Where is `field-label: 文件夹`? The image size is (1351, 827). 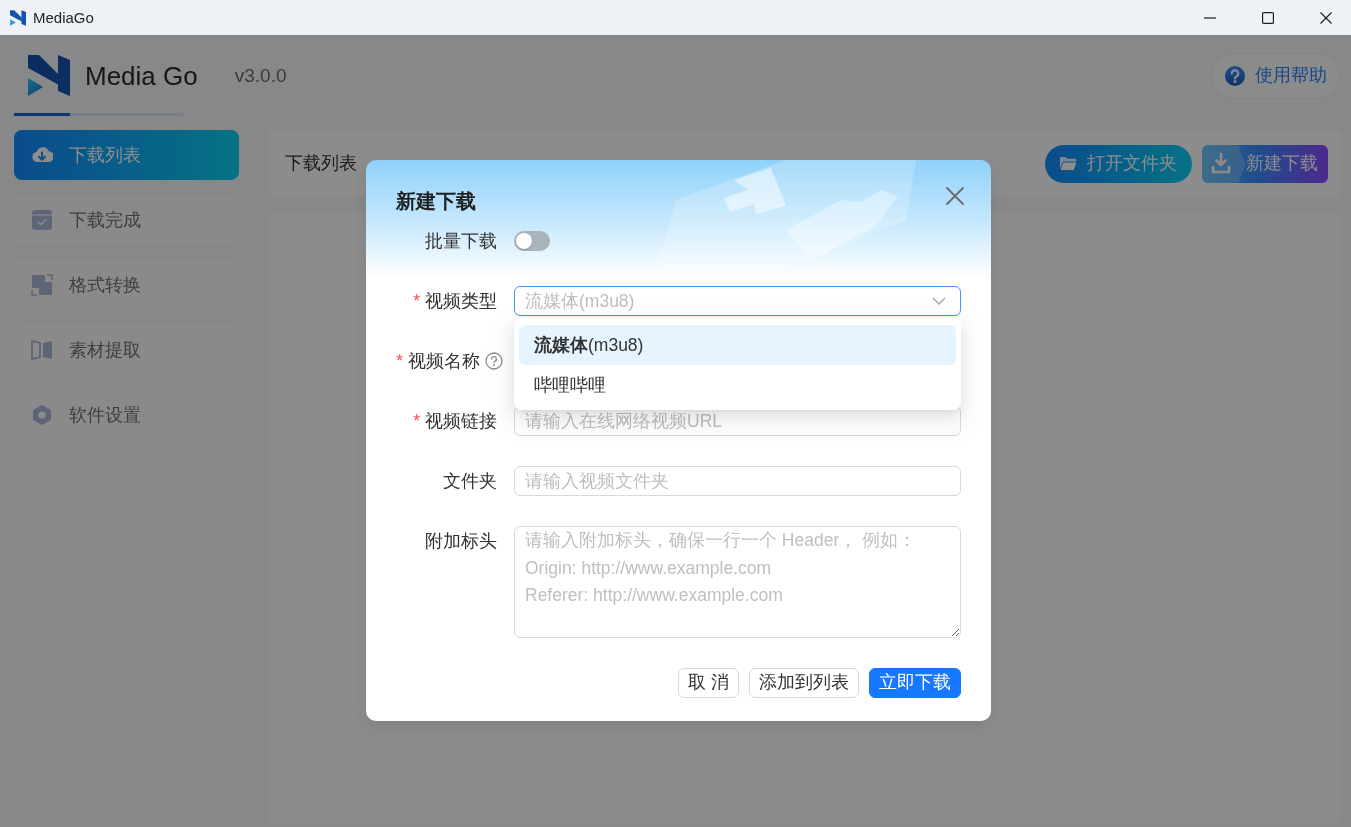 field-label: 文件夹 is located at coordinates (470, 481).